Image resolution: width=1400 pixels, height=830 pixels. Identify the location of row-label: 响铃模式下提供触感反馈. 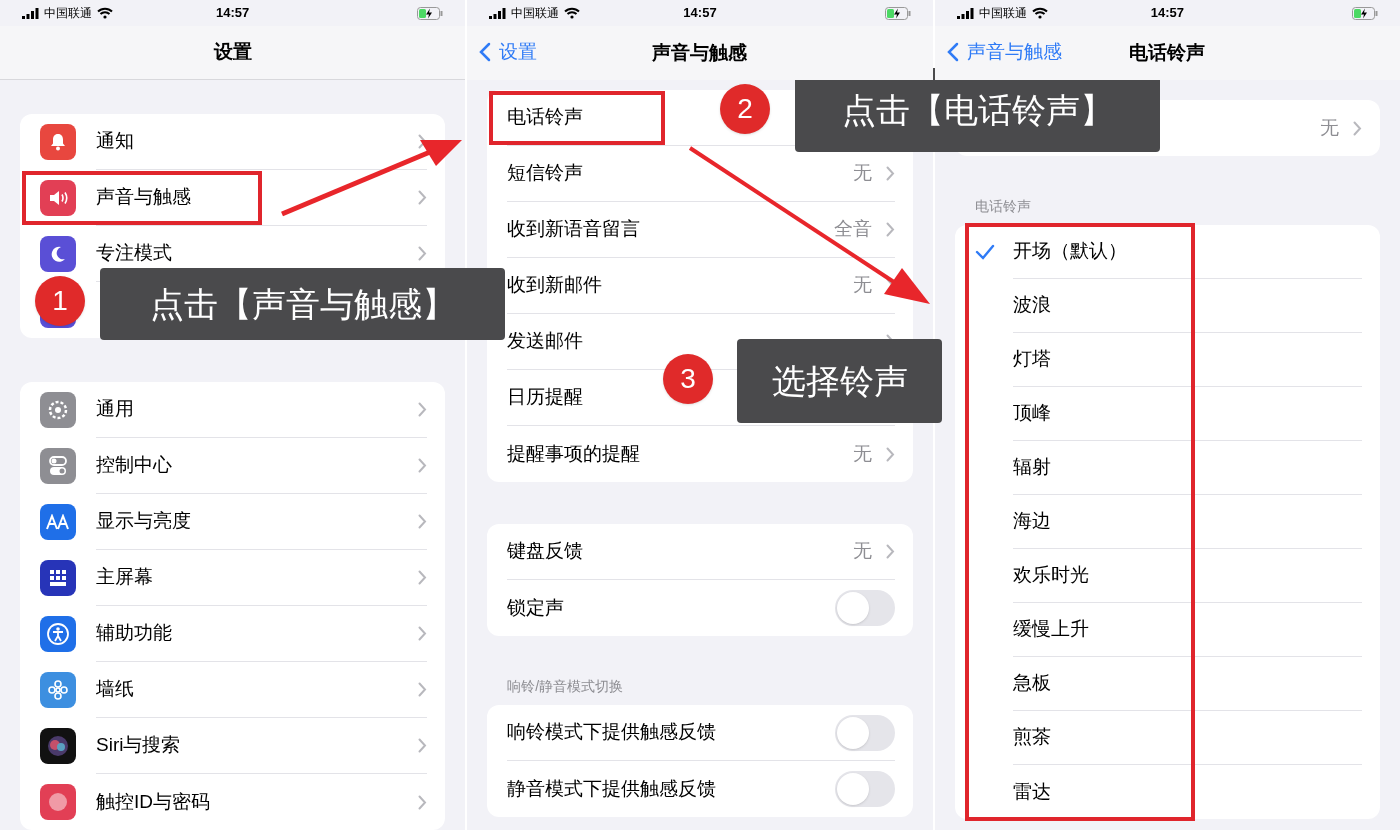
(612, 732).